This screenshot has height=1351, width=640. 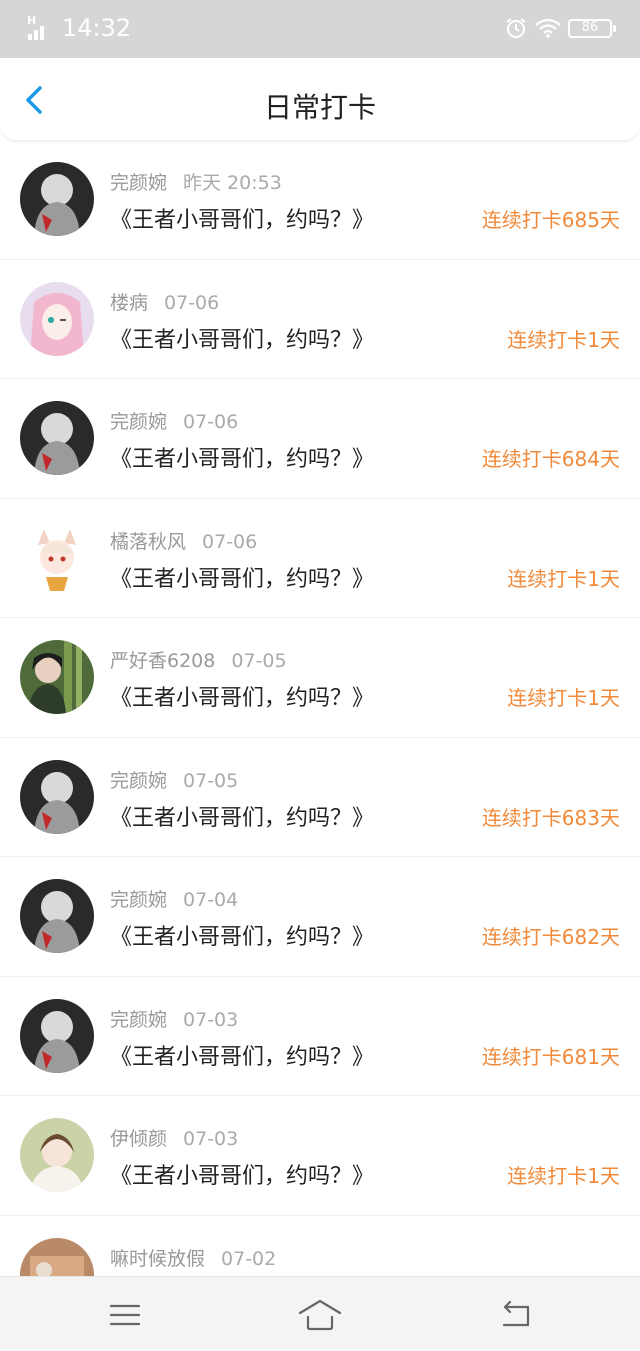 I want to click on post-date: 07-04, so click(x=211, y=900).